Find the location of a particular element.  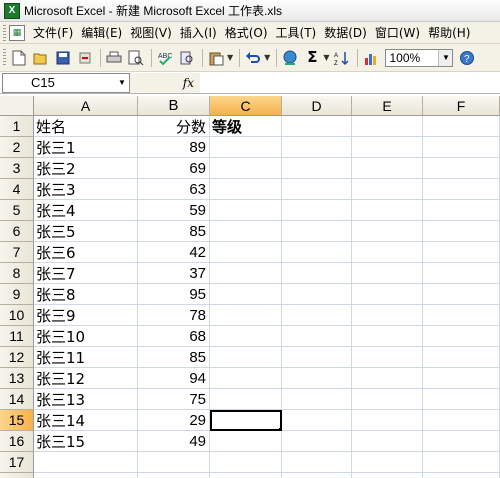

cell-a: 张三13 is located at coordinates (86, 399).